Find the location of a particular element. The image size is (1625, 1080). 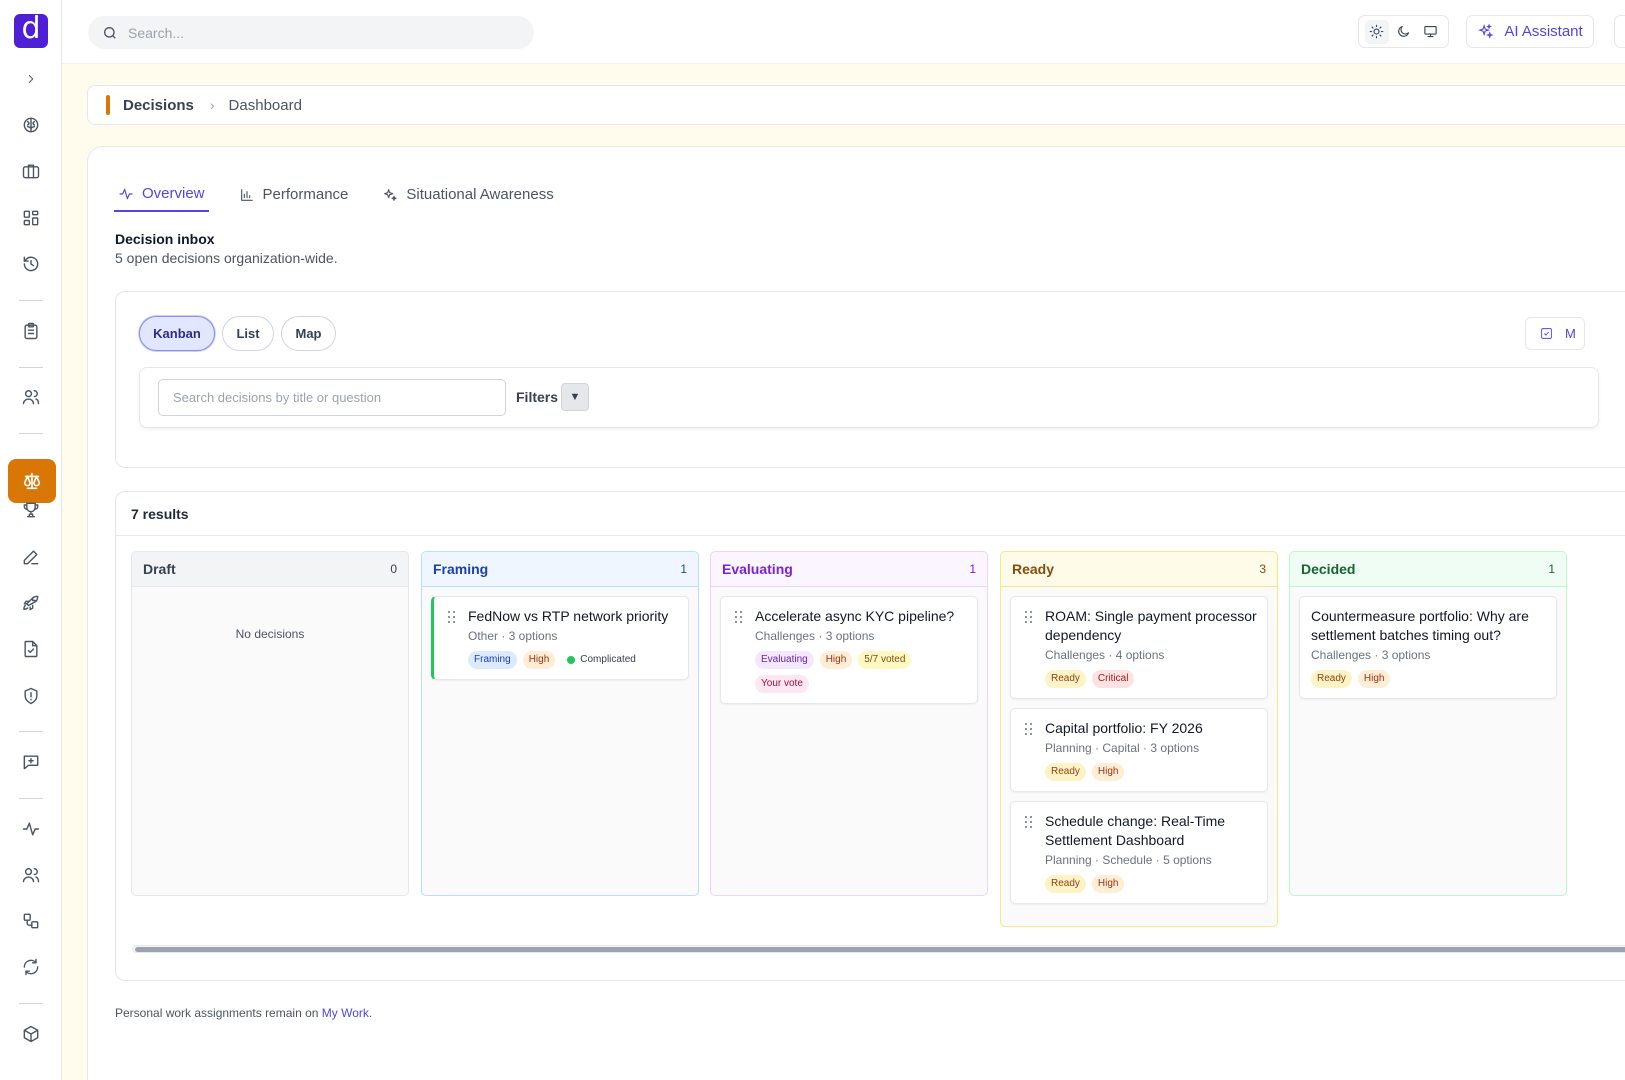

brain-icon is located at coordinates (31, 125).